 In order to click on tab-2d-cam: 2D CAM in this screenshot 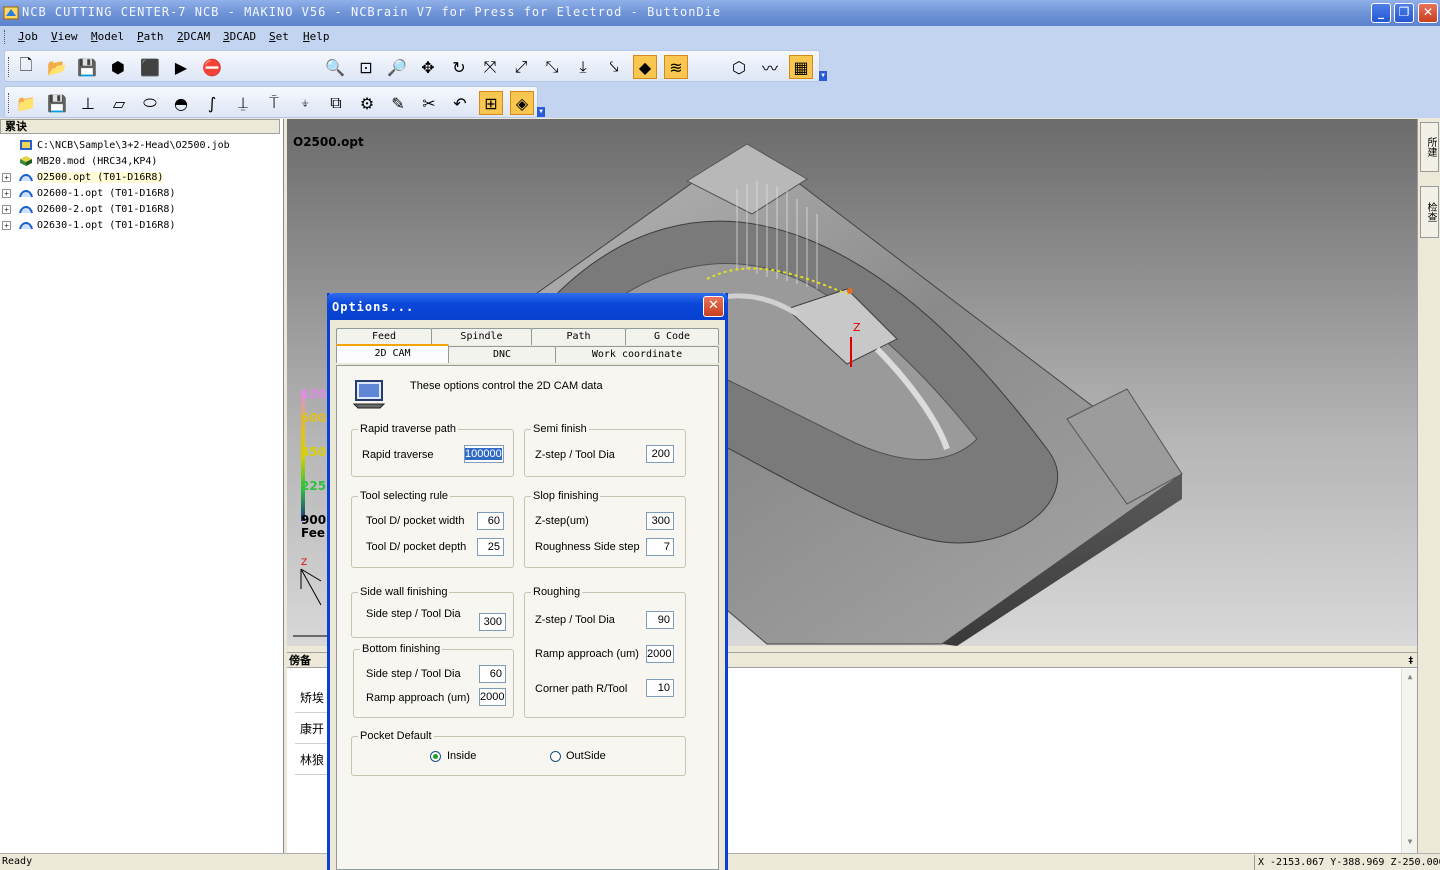, I will do `click(392, 353)`.